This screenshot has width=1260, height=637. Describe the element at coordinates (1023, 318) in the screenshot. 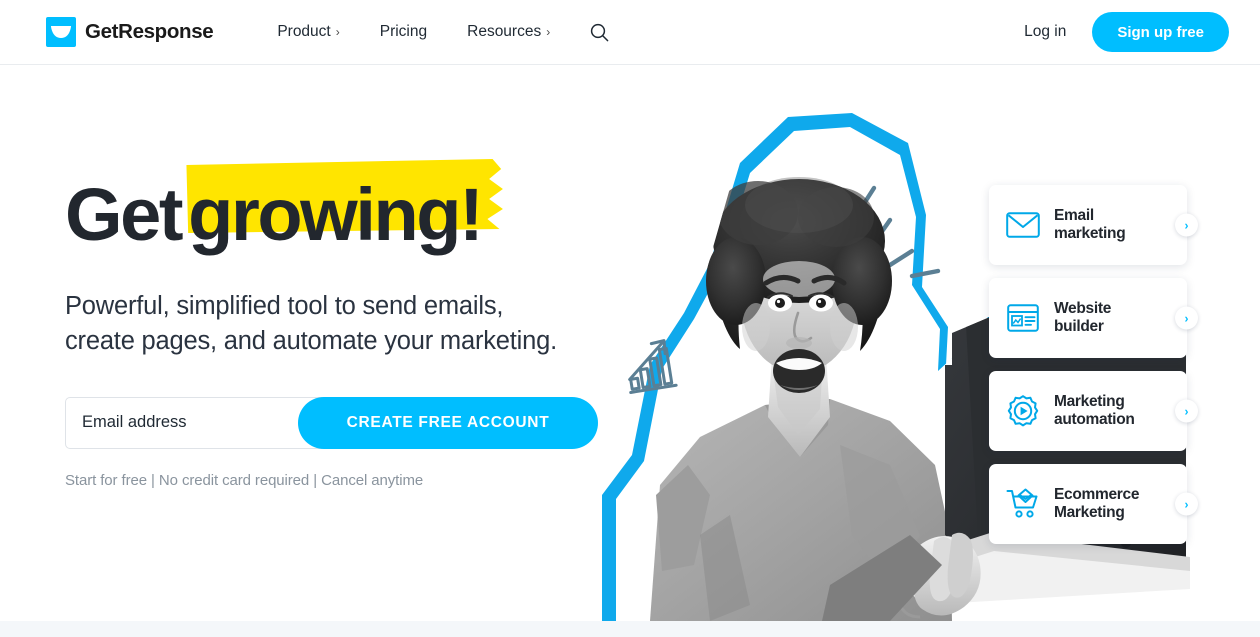

I see `webpage-icon` at that location.